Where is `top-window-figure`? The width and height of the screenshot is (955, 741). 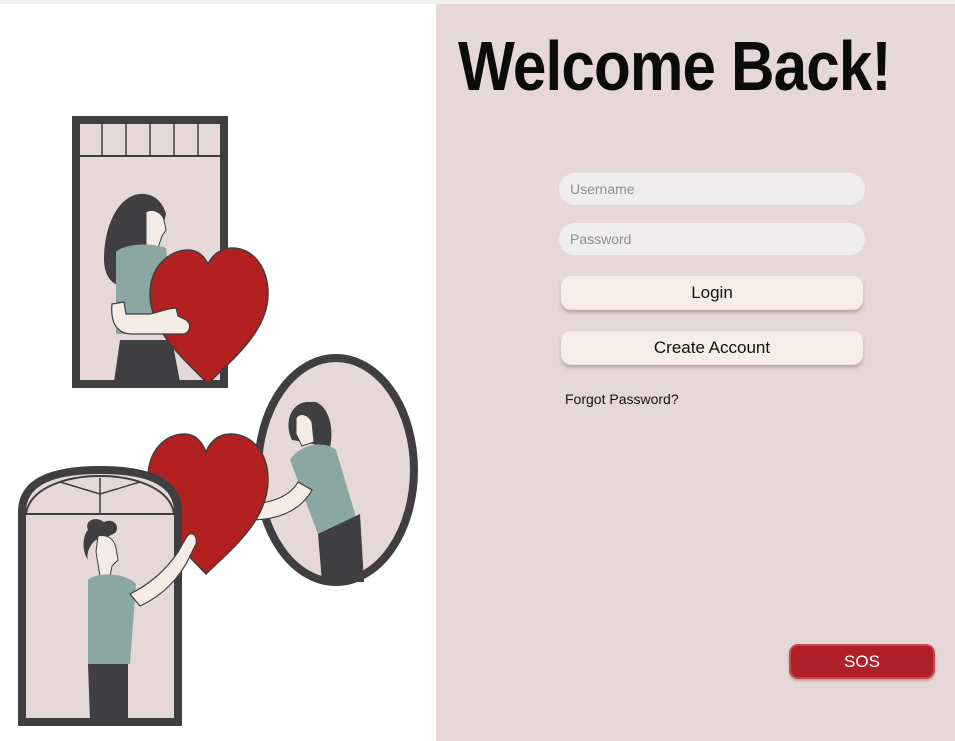 top-window-figure is located at coordinates (170, 252).